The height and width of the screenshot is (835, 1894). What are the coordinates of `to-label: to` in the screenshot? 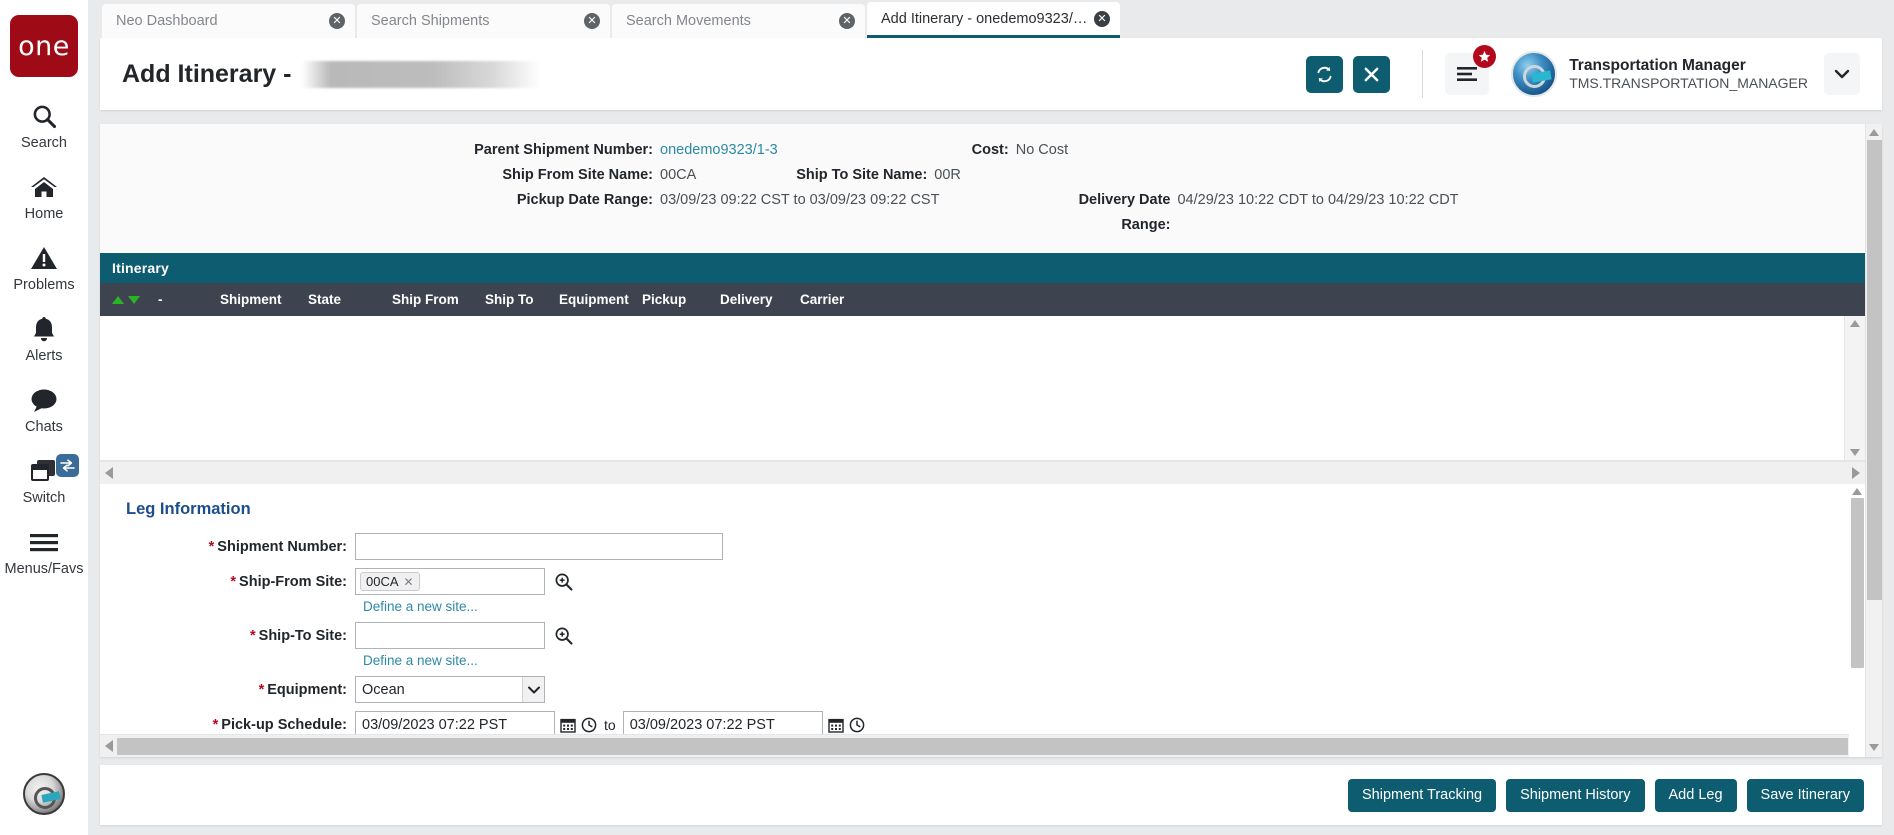 It's located at (610, 724).